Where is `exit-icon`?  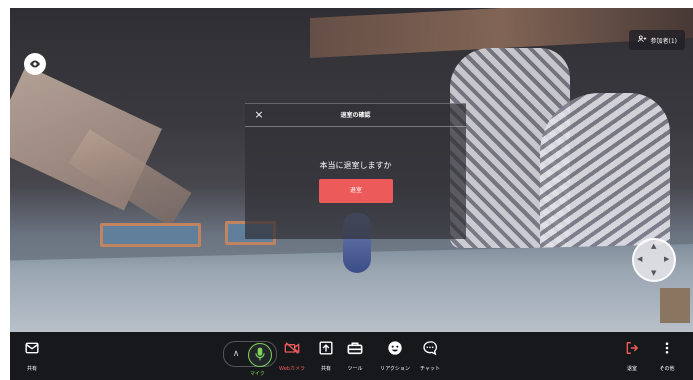
exit-icon is located at coordinates (632, 348).